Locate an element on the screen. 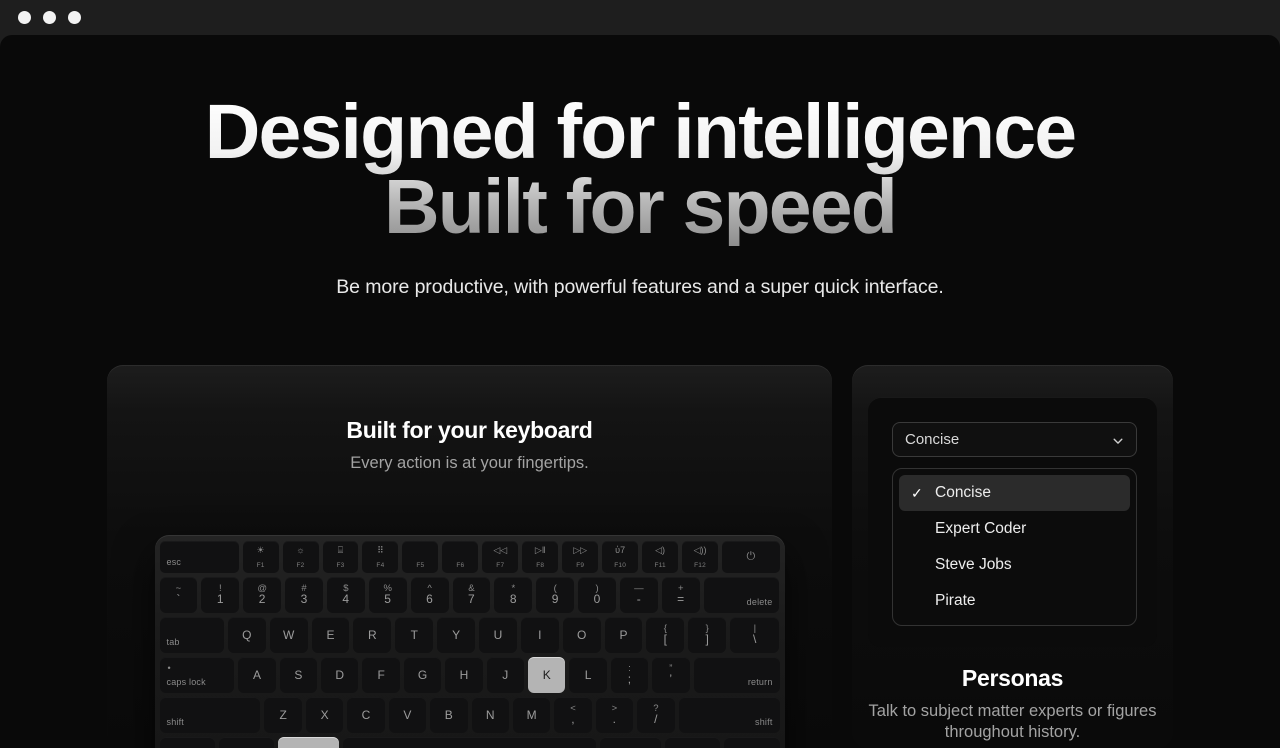 This screenshot has height=748, width=1280. key-l: L is located at coordinates (588, 675).